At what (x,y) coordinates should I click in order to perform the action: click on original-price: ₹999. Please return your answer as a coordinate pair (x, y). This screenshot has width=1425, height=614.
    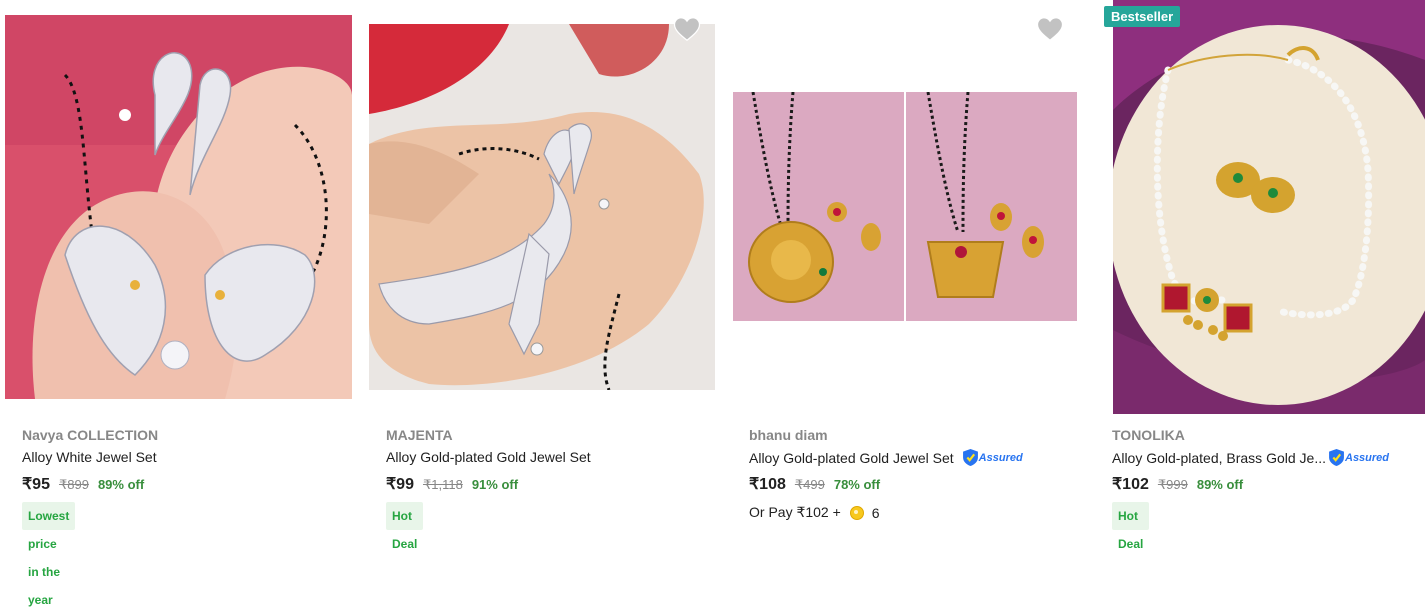
    Looking at the image, I should click on (1172, 484).